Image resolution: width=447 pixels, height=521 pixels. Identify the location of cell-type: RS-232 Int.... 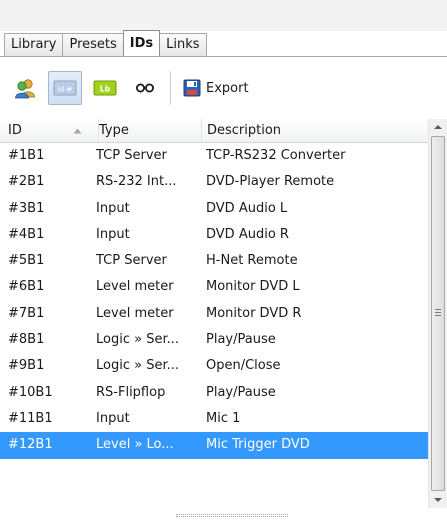
(136, 182).